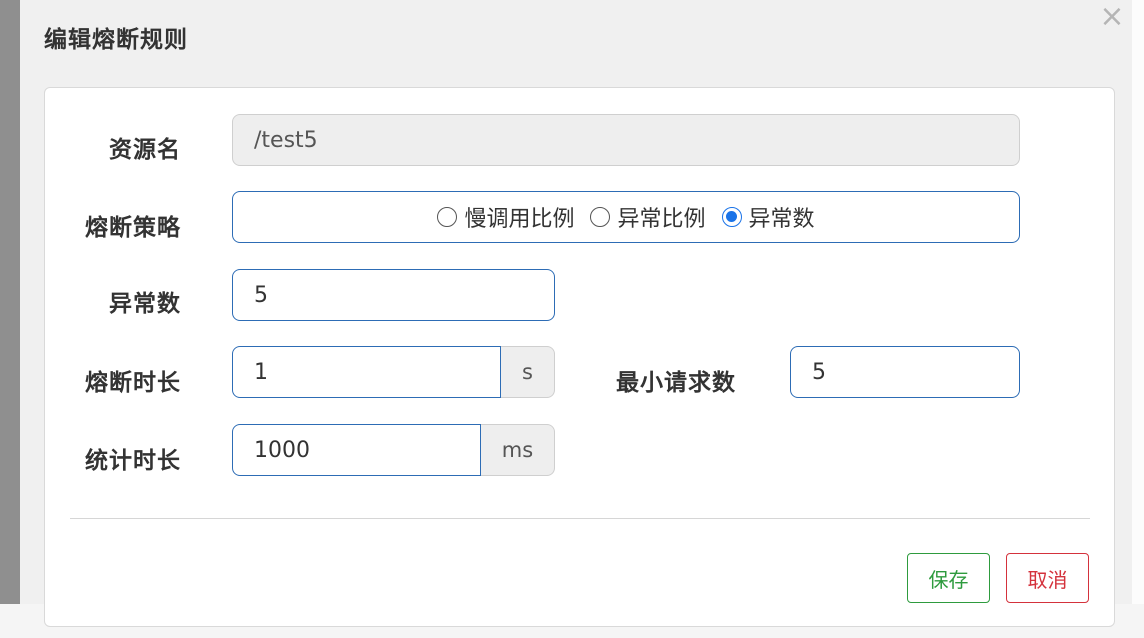 This screenshot has width=1144, height=638. I want to click on save-button: 保存, so click(948, 578).